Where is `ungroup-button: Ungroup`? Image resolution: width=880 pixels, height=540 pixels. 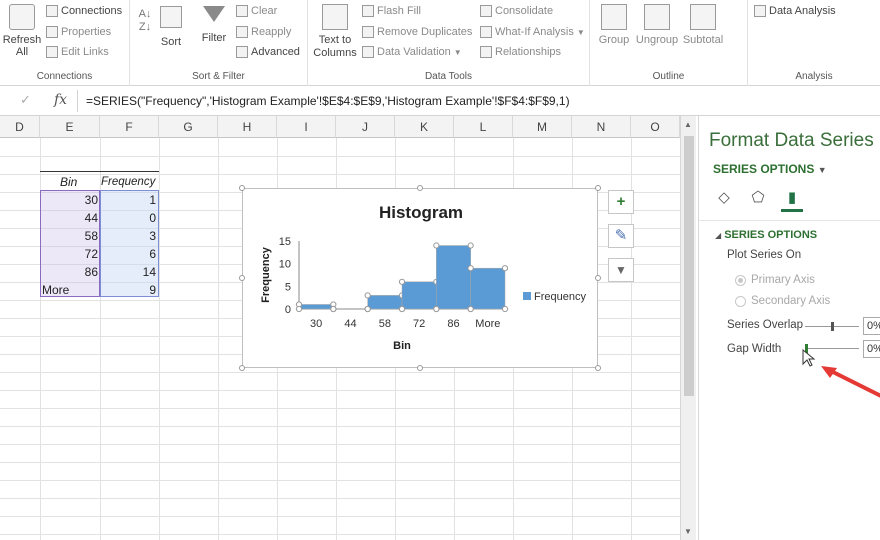 ungroup-button: Ungroup is located at coordinates (657, 25).